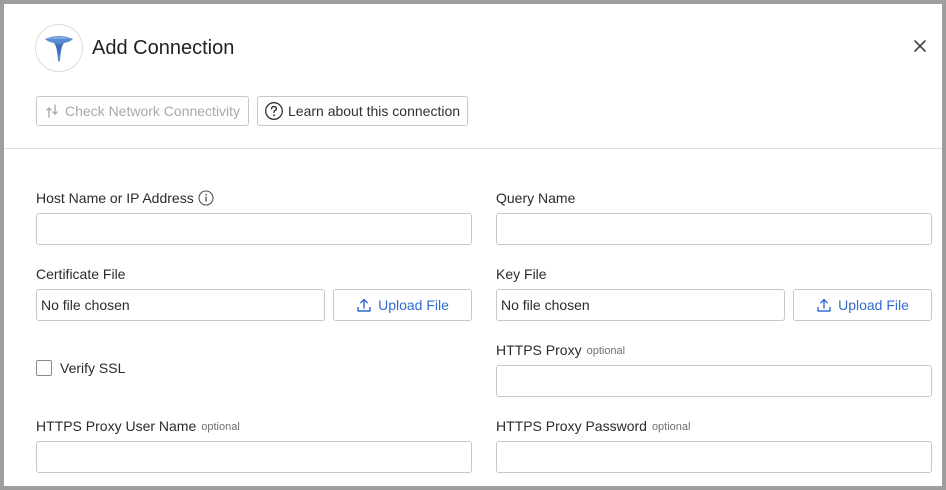  Describe the element at coordinates (413, 305) in the screenshot. I see `certificate-upload-label: Upload File` at that location.